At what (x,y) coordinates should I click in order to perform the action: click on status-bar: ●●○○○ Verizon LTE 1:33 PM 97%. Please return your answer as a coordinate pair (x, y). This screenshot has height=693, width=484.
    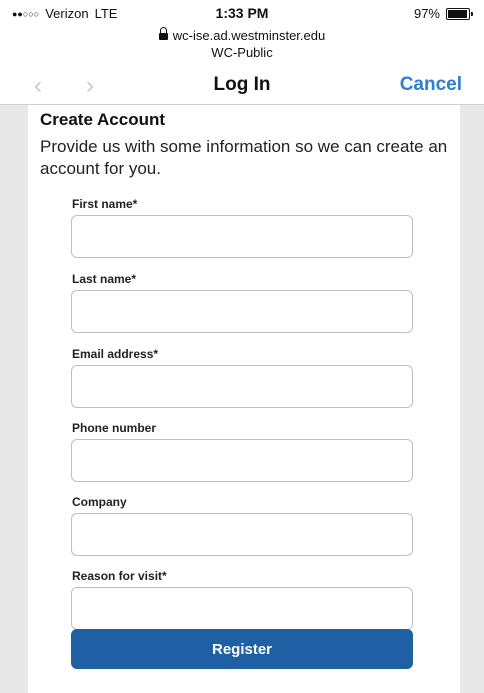
    Looking at the image, I should click on (242, 14).